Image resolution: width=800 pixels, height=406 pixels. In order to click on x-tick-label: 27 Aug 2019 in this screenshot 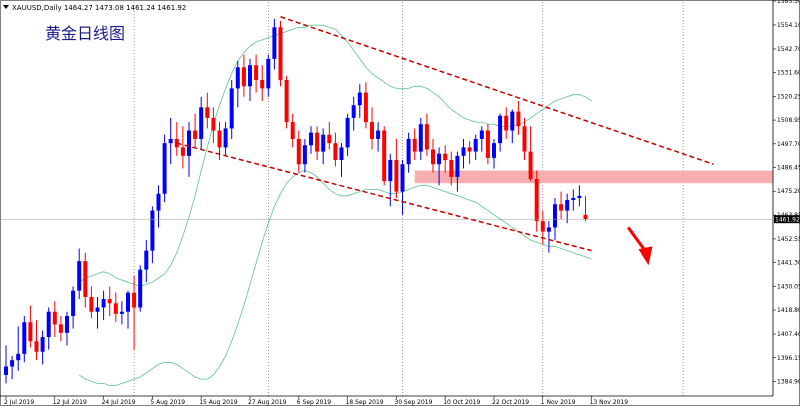, I will do `click(267, 402)`.